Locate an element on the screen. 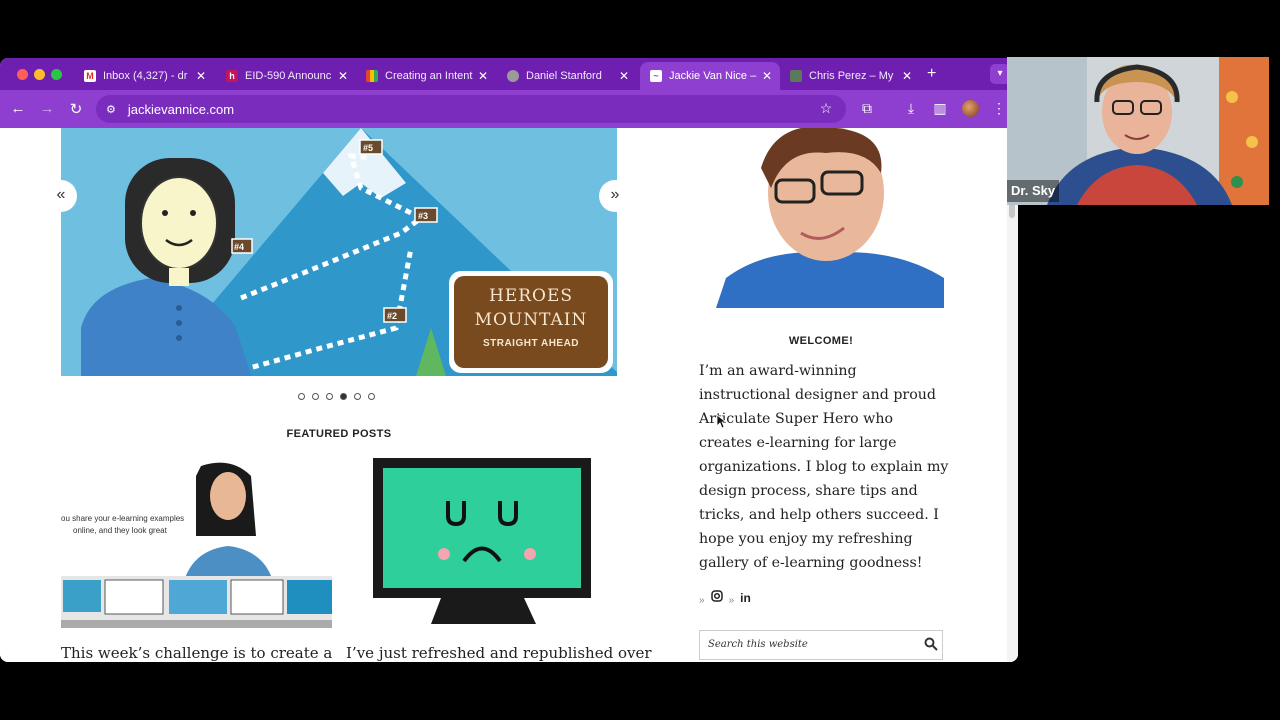  course-icon: h is located at coordinates (232, 76).